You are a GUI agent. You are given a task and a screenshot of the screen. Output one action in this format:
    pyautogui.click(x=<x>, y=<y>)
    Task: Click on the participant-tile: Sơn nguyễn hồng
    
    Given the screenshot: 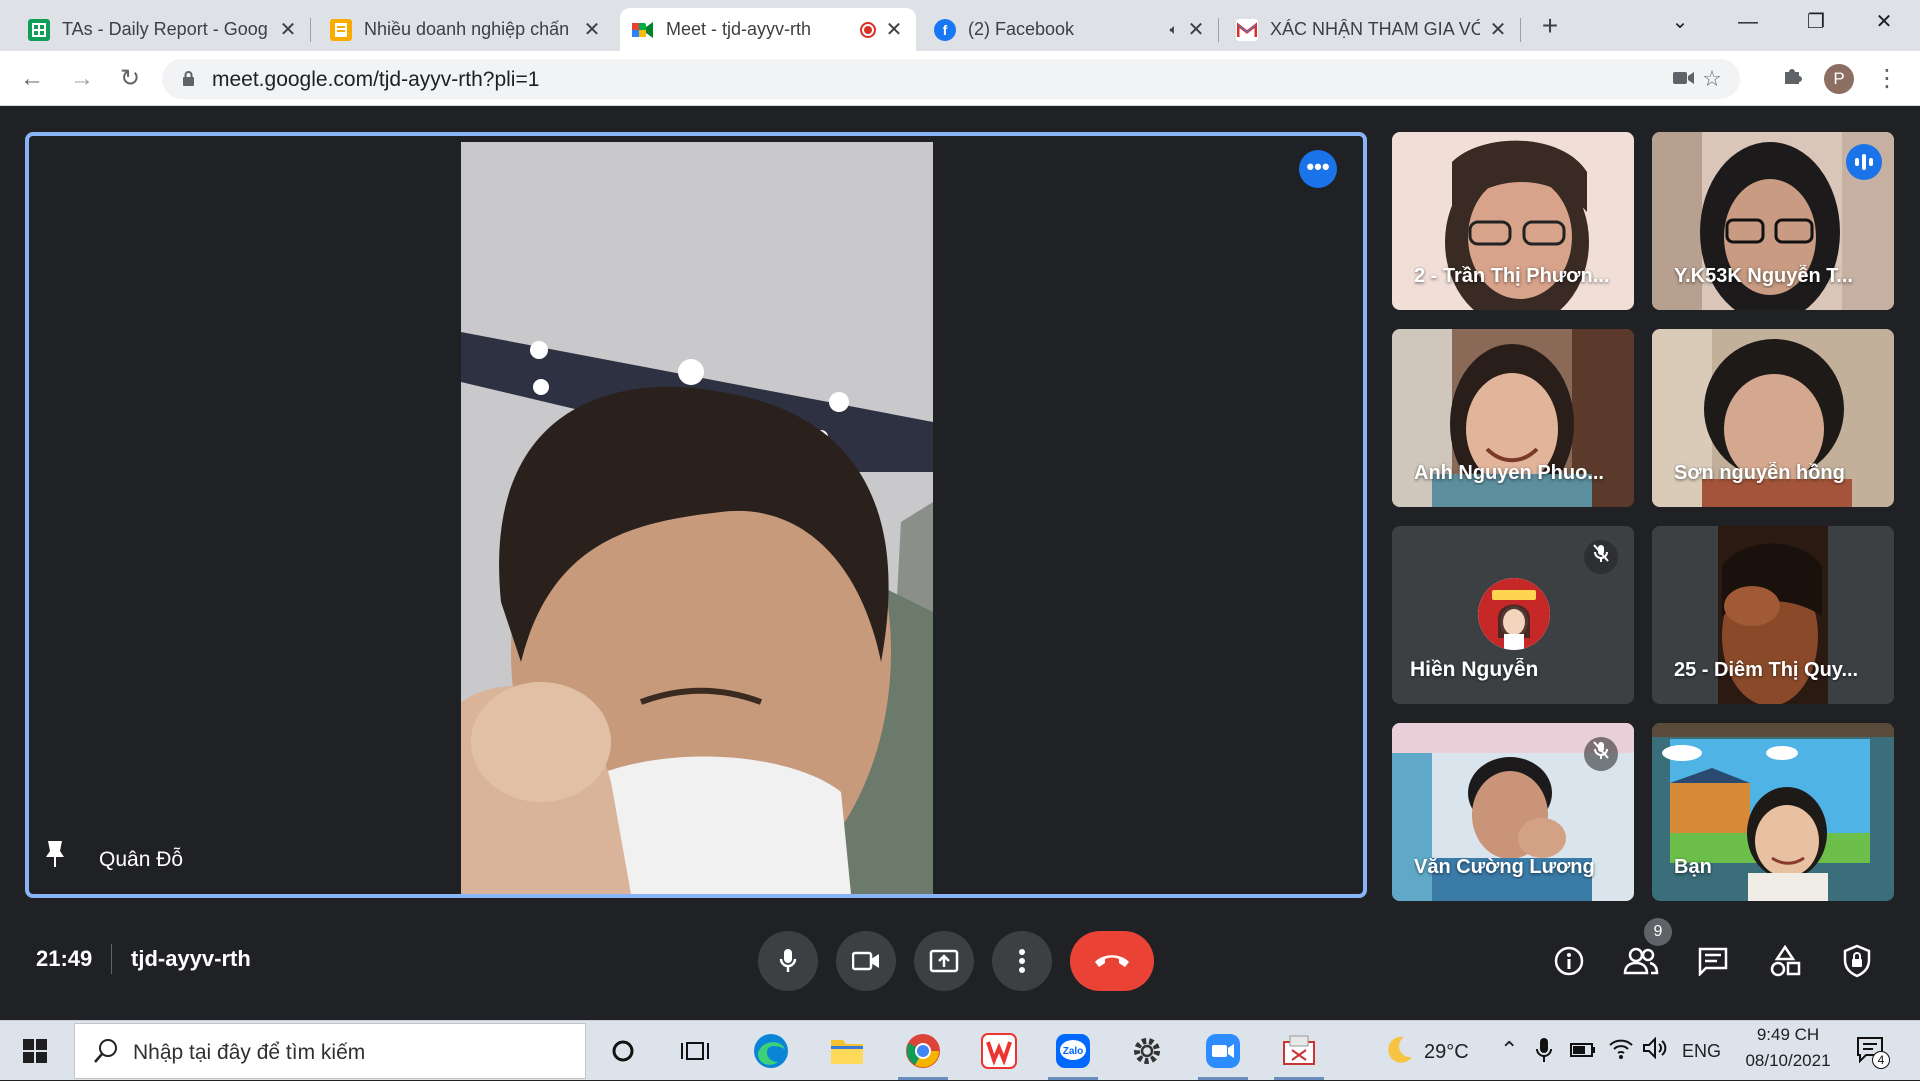 What is the action you would take?
    pyautogui.click(x=1773, y=418)
    